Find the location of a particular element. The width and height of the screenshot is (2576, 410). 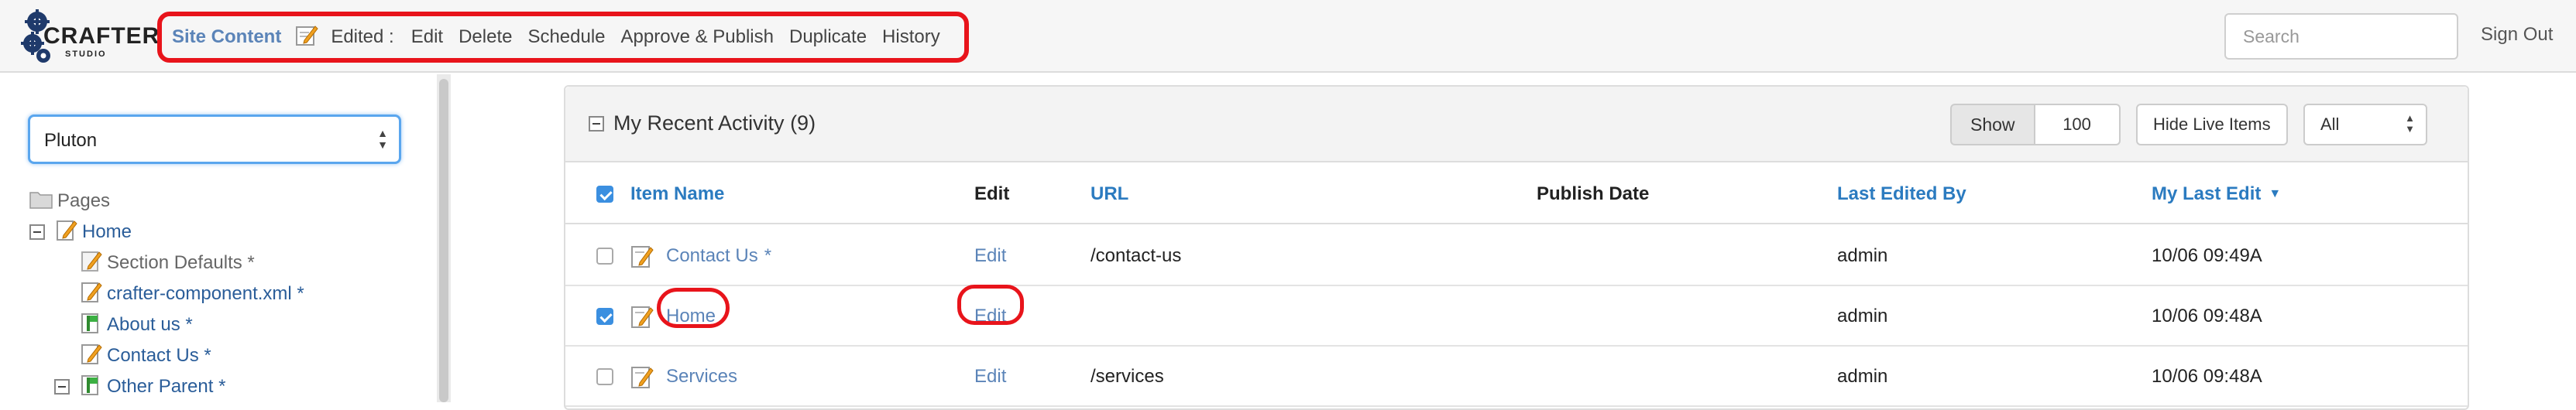

col-last-edited-by: Last Edited By is located at coordinates (1901, 194).